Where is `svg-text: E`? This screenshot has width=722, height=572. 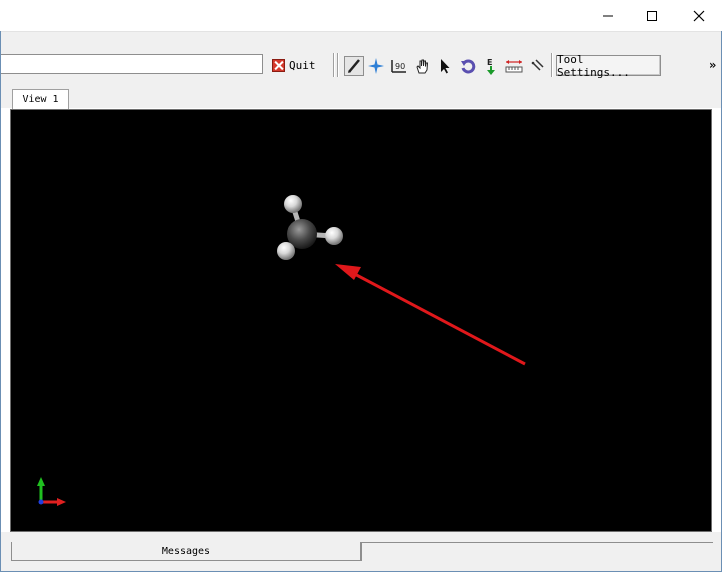
svg-text: E is located at coordinates (489, 62).